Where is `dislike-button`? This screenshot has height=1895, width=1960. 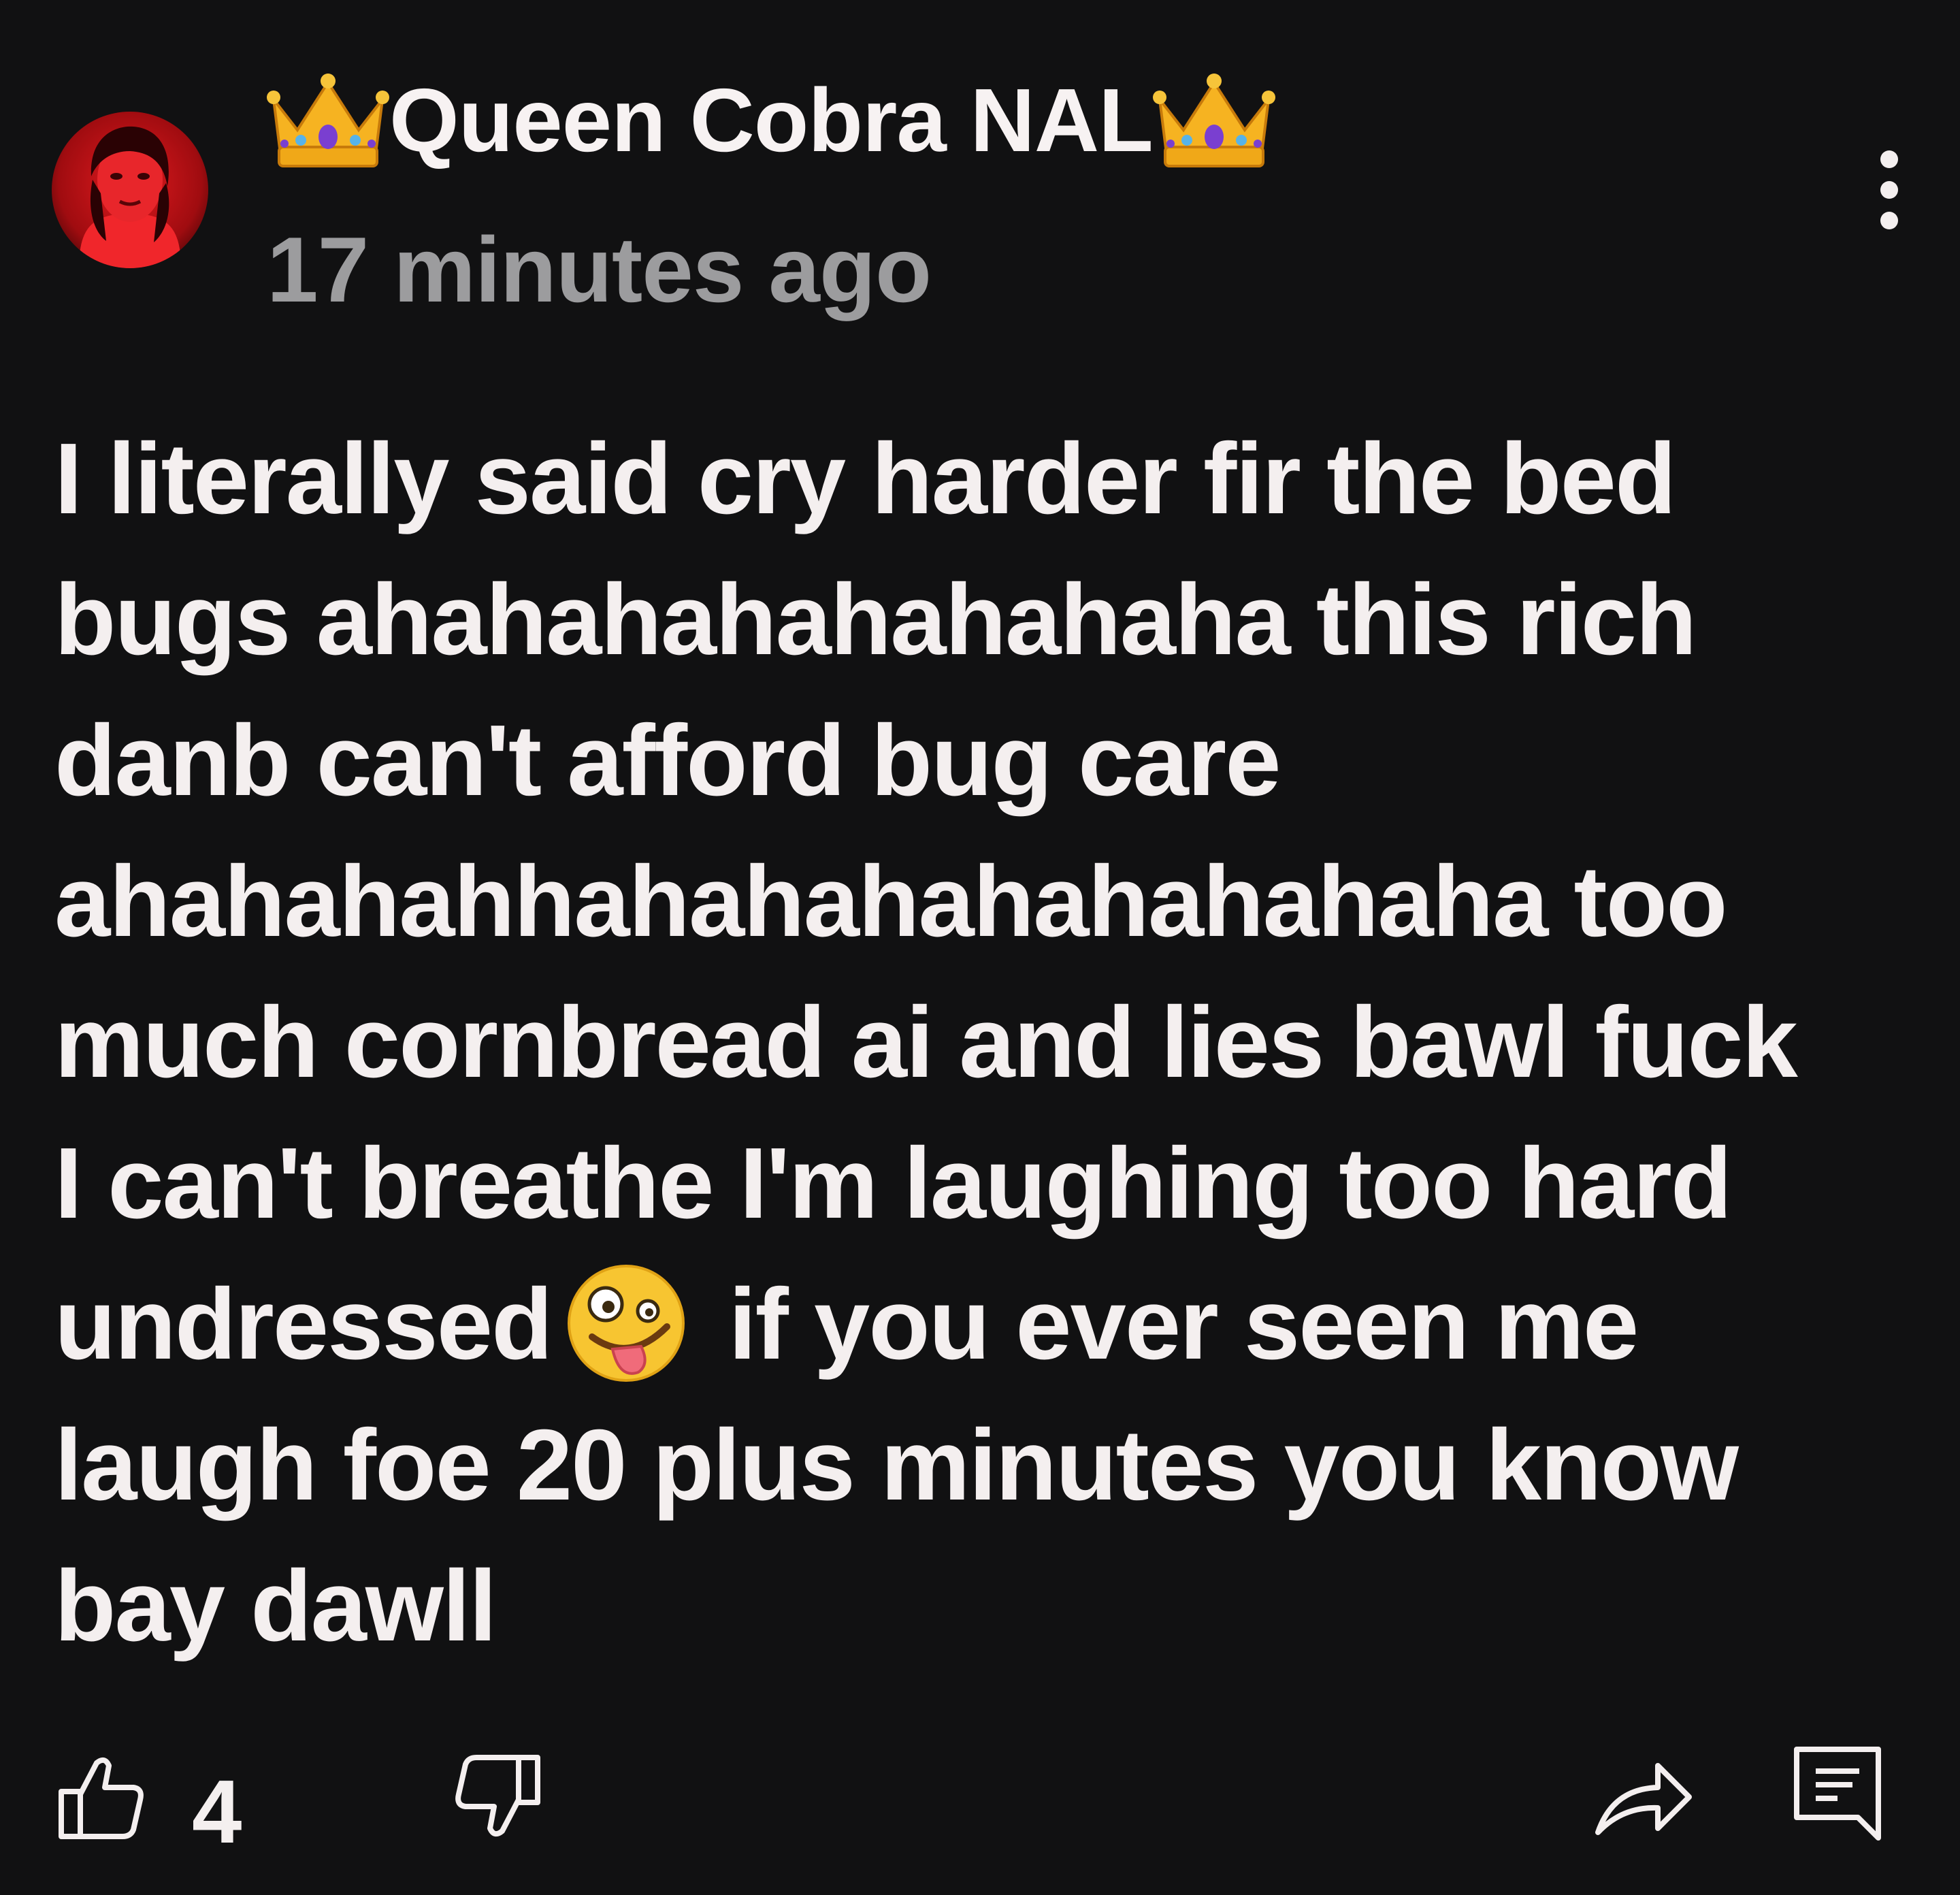 dislike-button is located at coordinates (496, 1797).